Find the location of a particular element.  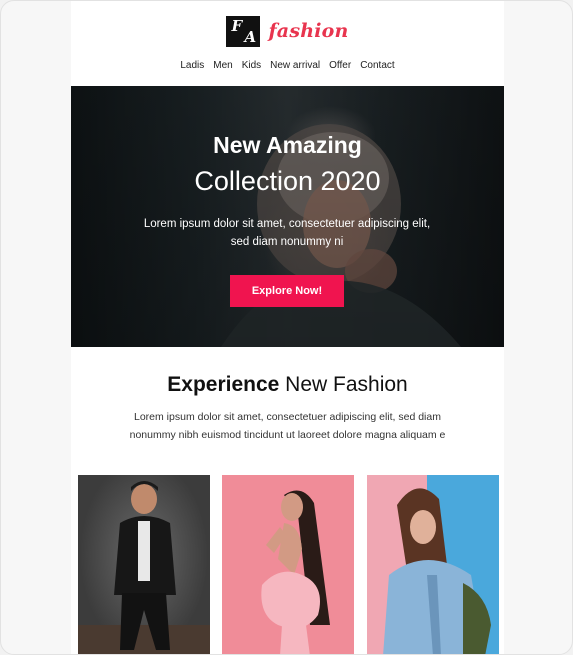

section-title: Experience New Fashion is located at coordinates (287, 385).